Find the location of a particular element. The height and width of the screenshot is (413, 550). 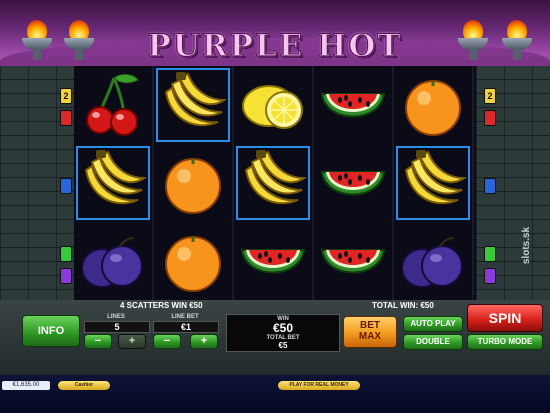

lines-value: 5 is located at coordinates (117, 327).